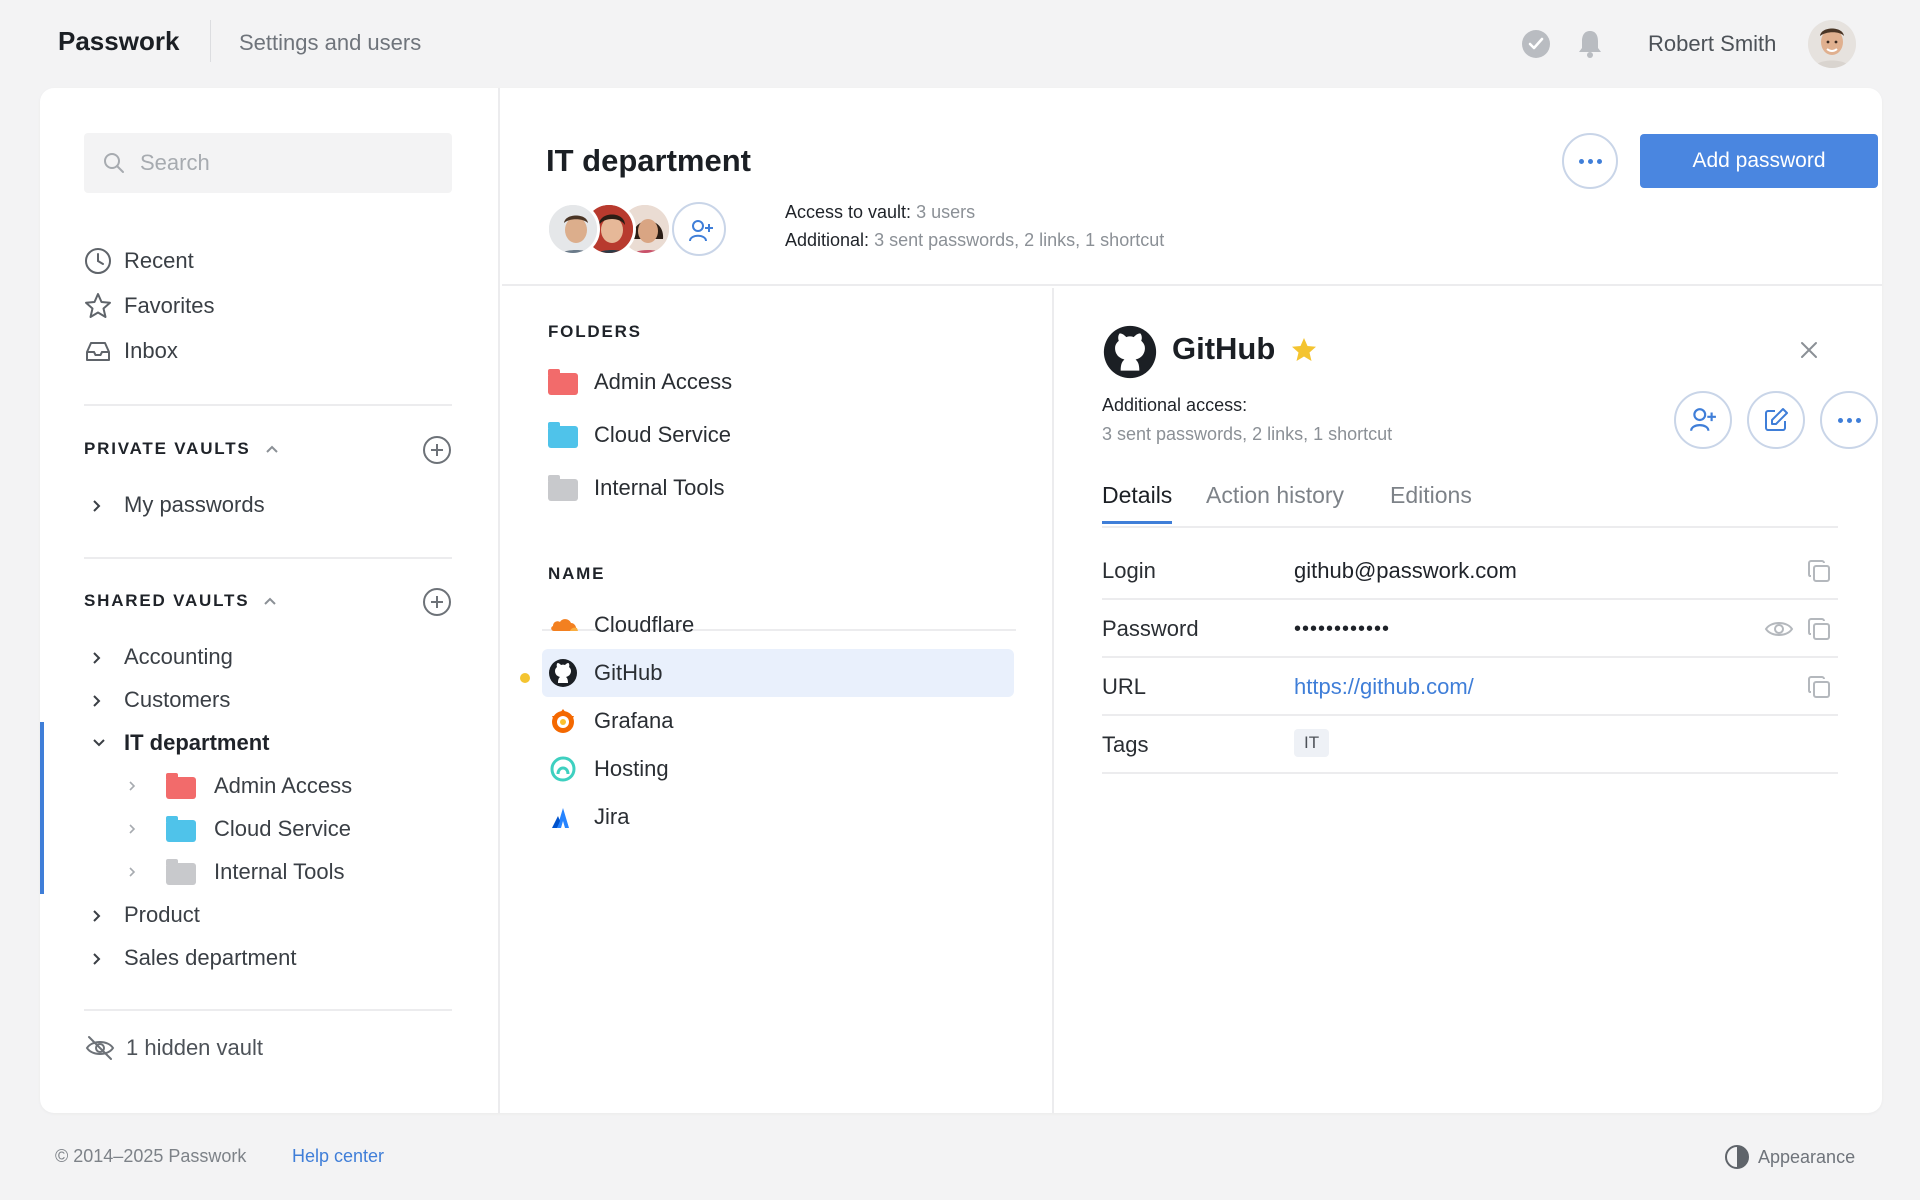 The width and height of the screenshot is (1920, 1200). What do you see at coordinates (1809, 350) in the screenshot?
I see `close-icon` at bounding box center [1809, 350].